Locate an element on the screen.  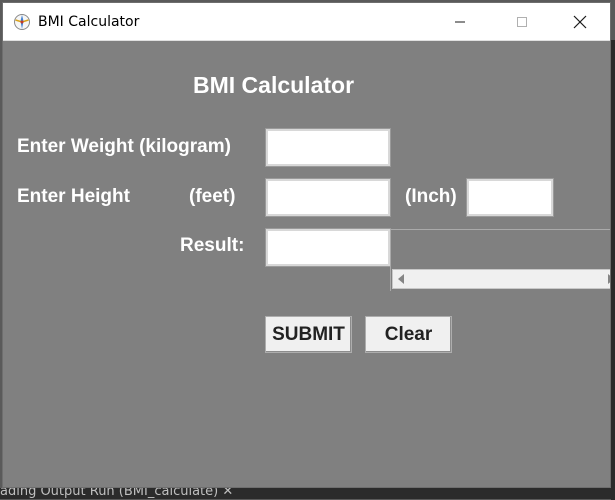
title-bar: BMI Calculator is located at coordinates (306, 22).